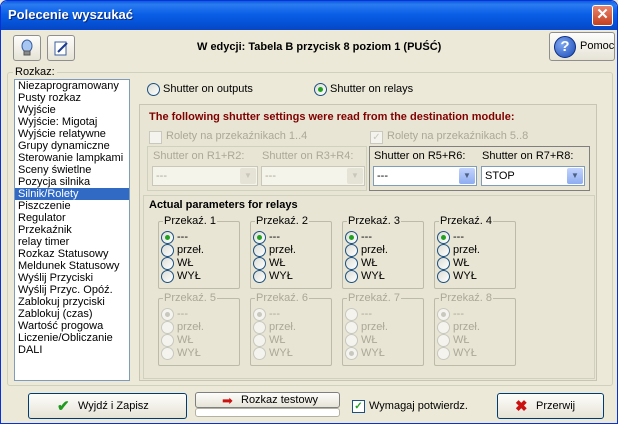  Describe the element at coordinates (72, 158) in the screenshot. I see `list-item: Sterowanie lampkami` at that location.